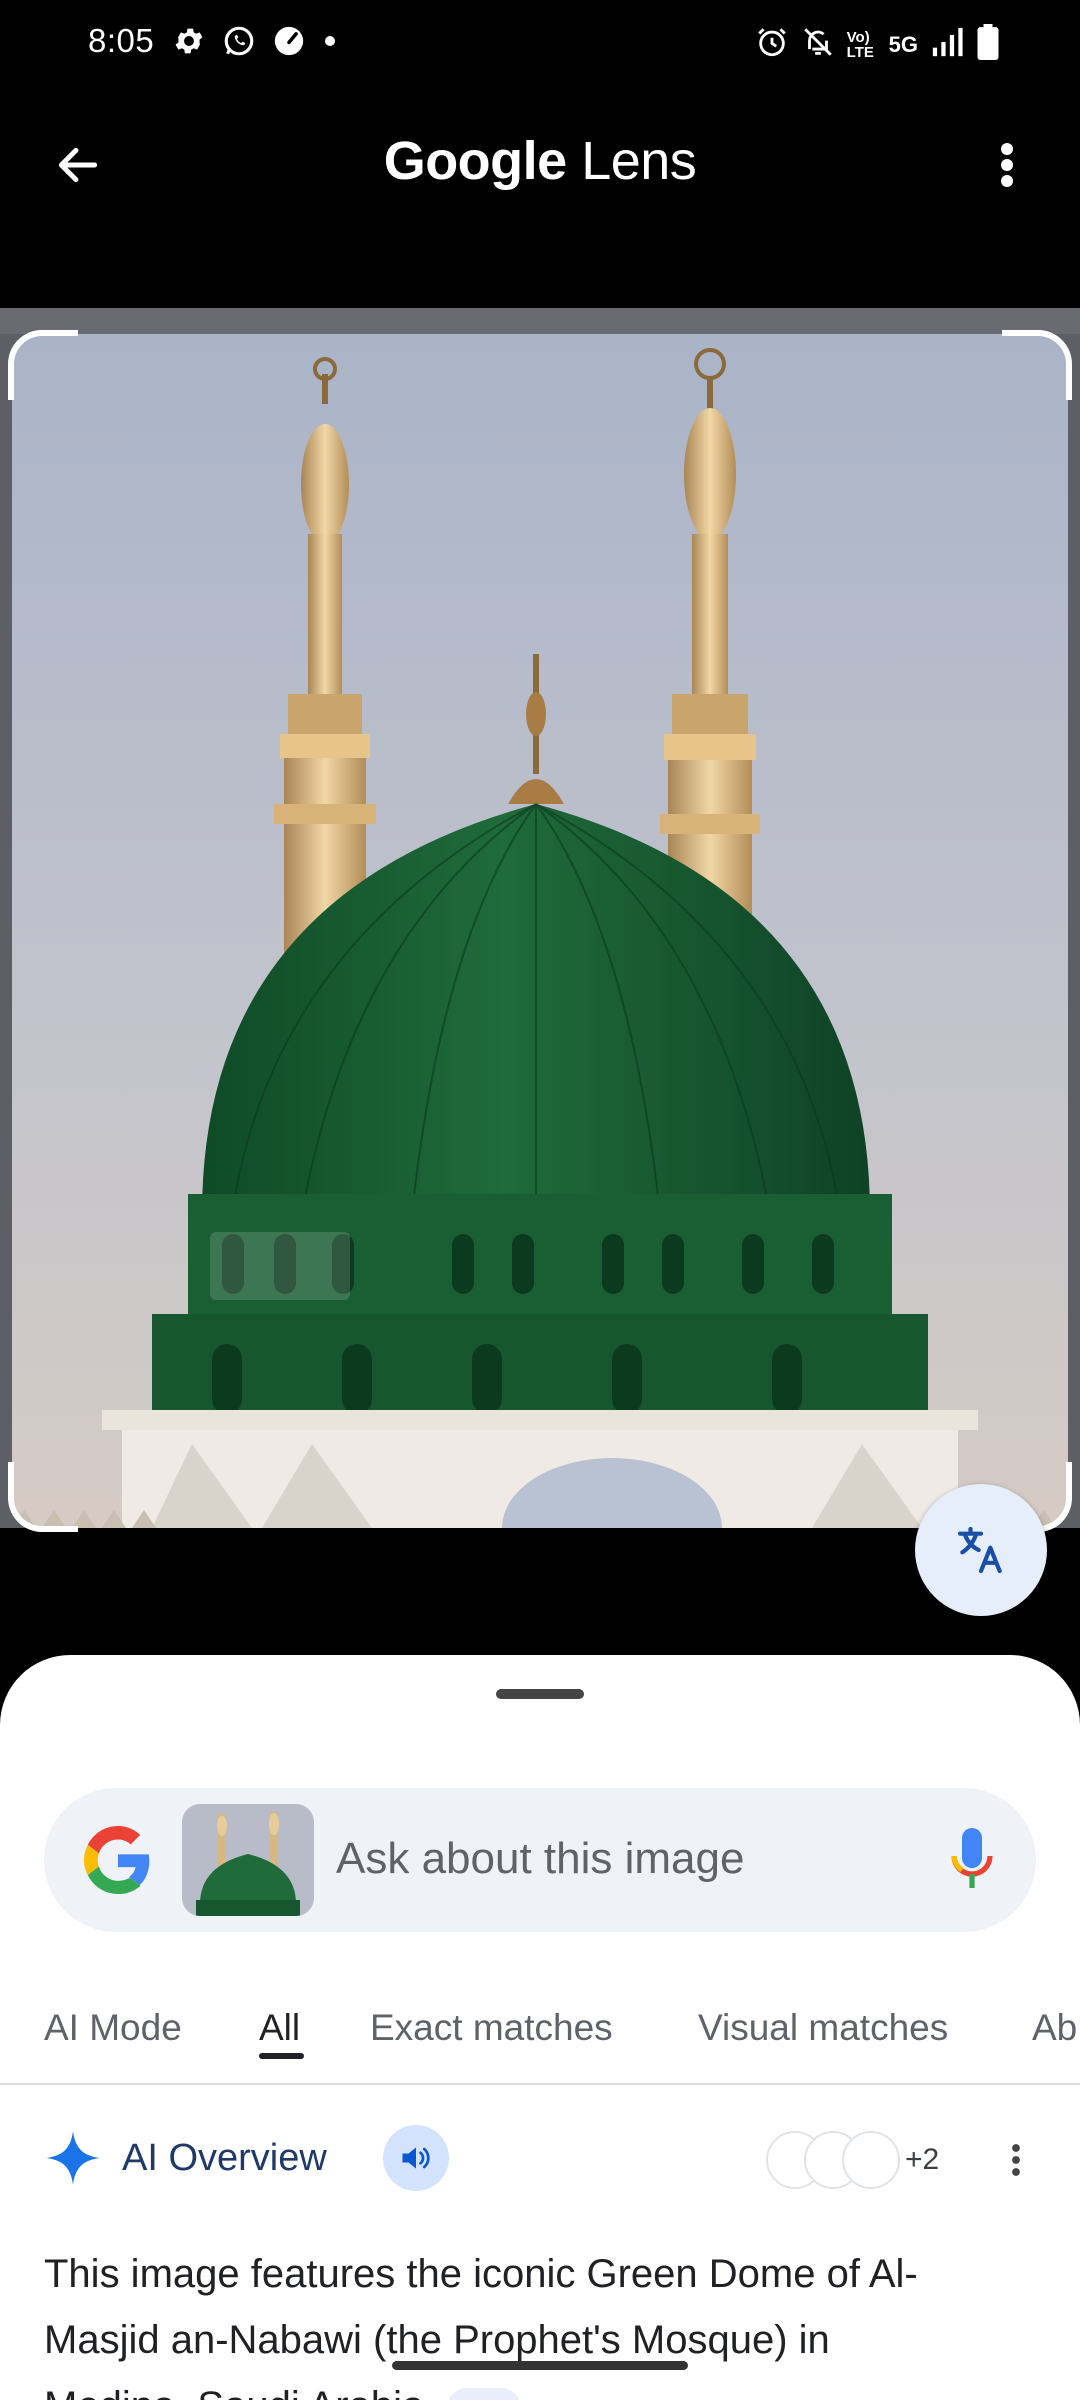 The height and width of the screenshot is (2400, 1080). I want to click on status-left-icons, so click(255, 43).